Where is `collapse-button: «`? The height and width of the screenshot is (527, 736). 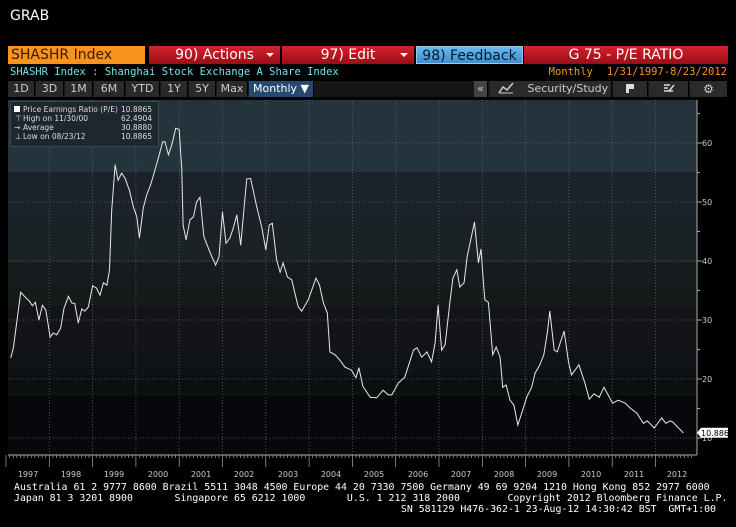
collapse-button: « is located at coordinates (481, 89).